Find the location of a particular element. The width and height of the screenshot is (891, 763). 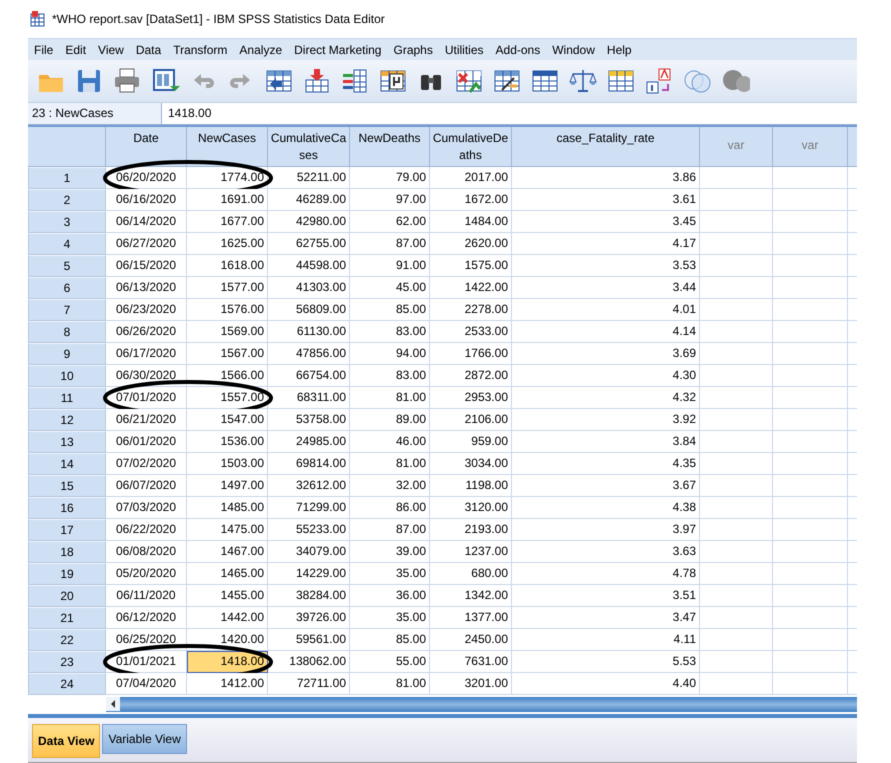

menu-item: Analyze is located at coordinates (260, 49).